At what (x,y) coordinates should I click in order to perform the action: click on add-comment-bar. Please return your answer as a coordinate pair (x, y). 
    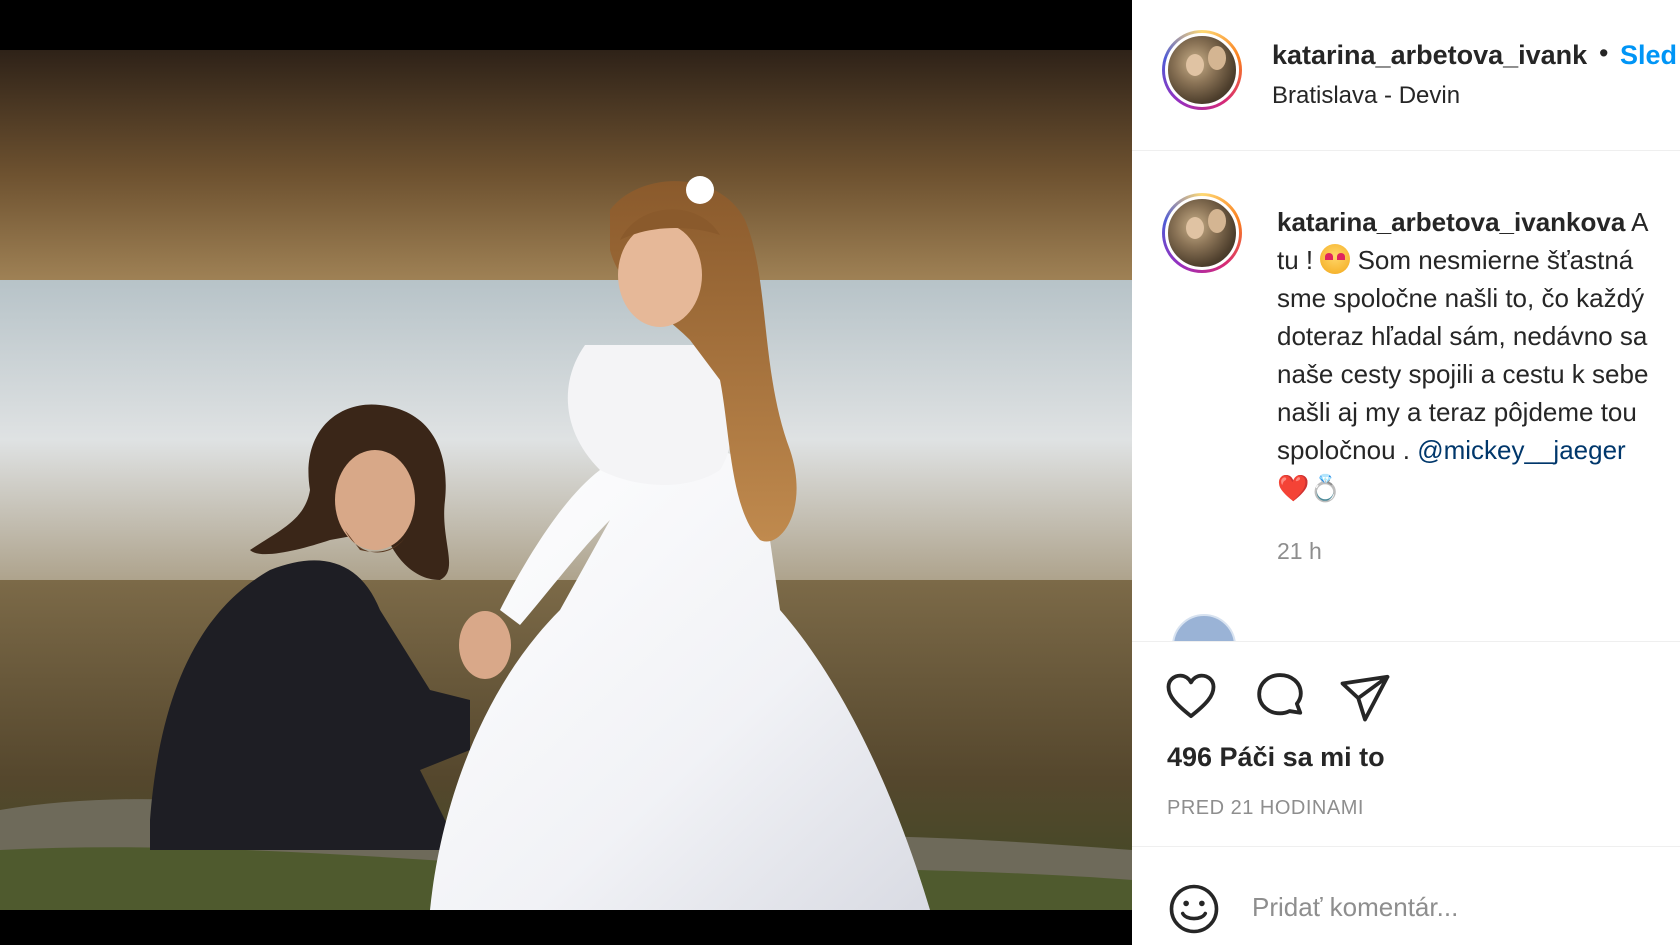
    Looking at the image, I should click on (1406, 895).